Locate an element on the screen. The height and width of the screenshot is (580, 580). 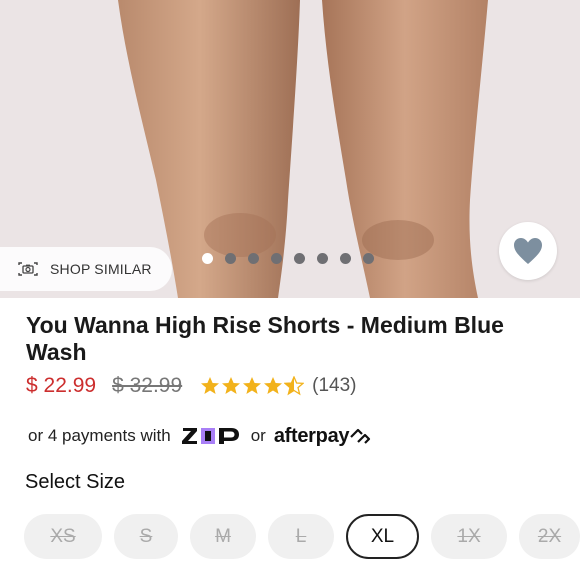
payment-options: or 4 payments with or afterpay is located at coordinates (199, 436).